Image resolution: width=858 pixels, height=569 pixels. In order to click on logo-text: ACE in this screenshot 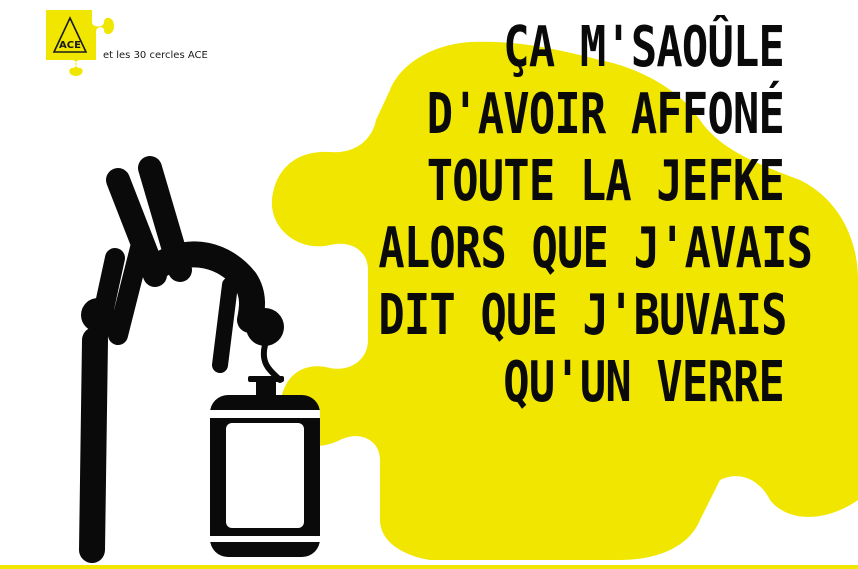, I will do `click(70, 45)`.